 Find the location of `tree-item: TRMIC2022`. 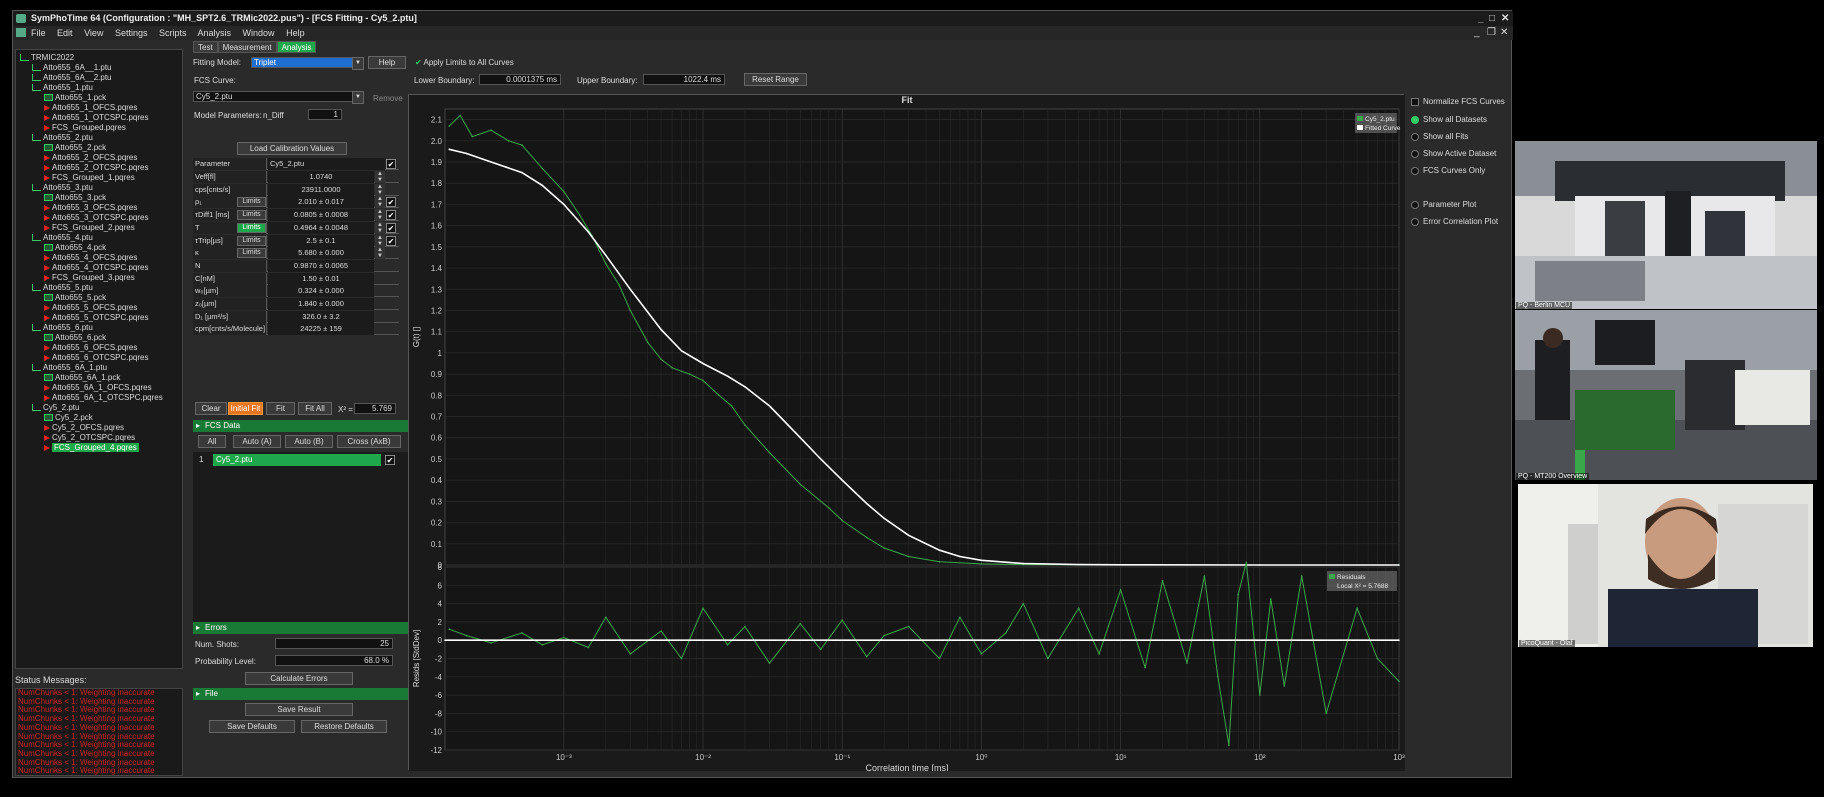

tree-item: TRMIC2022 is located at coordinates (47, 58).